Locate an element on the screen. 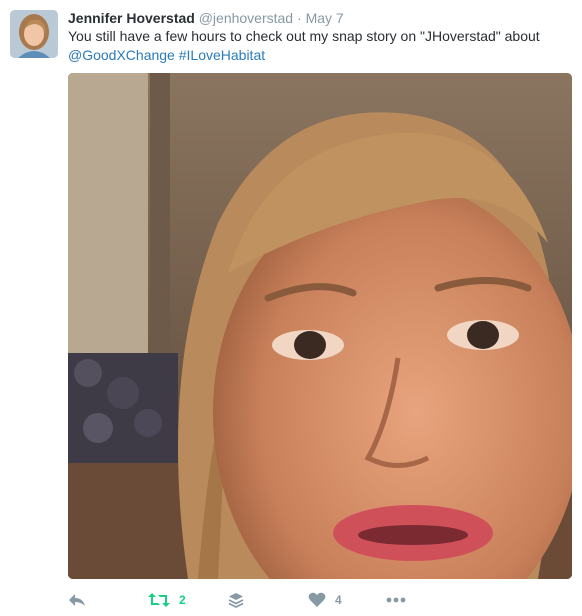  author-handle: @jenhoverstad is located at coordinates (246, 18).